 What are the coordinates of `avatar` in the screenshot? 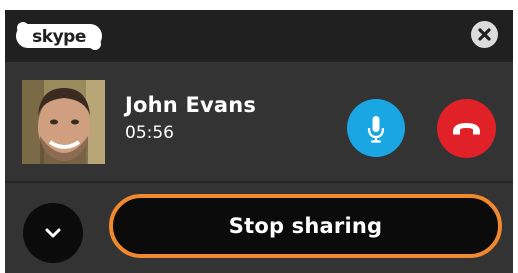 It's located at (63, 122).